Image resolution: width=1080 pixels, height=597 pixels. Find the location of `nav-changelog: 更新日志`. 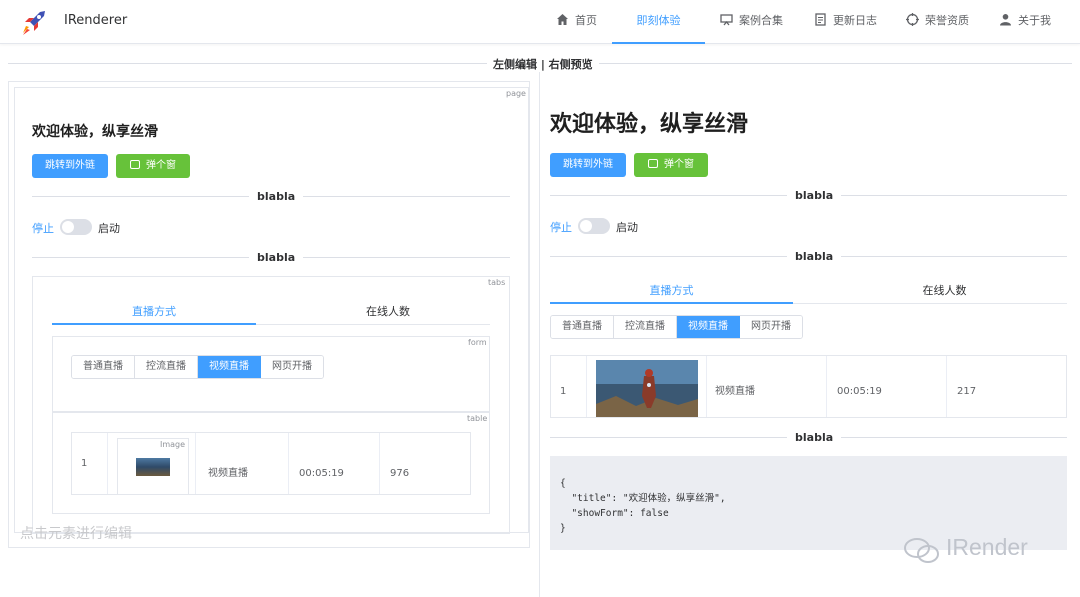

nav-changelog: 更新日志 is located at coordinates (845, 22).